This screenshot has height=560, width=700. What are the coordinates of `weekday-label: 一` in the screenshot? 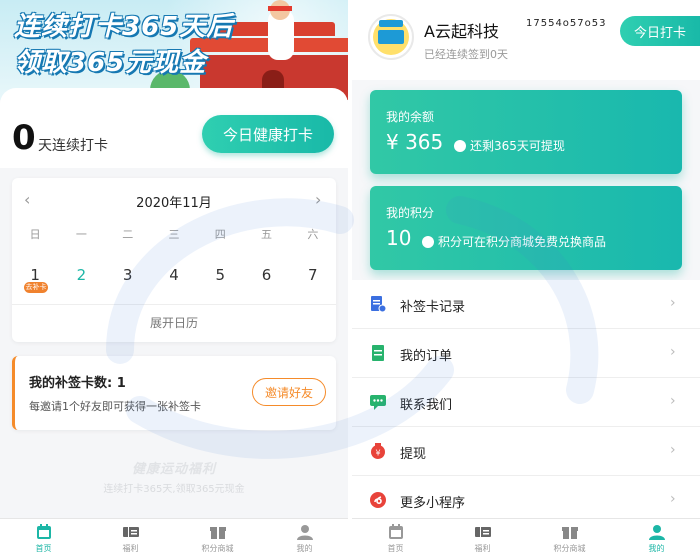 It's located at (81, 234).